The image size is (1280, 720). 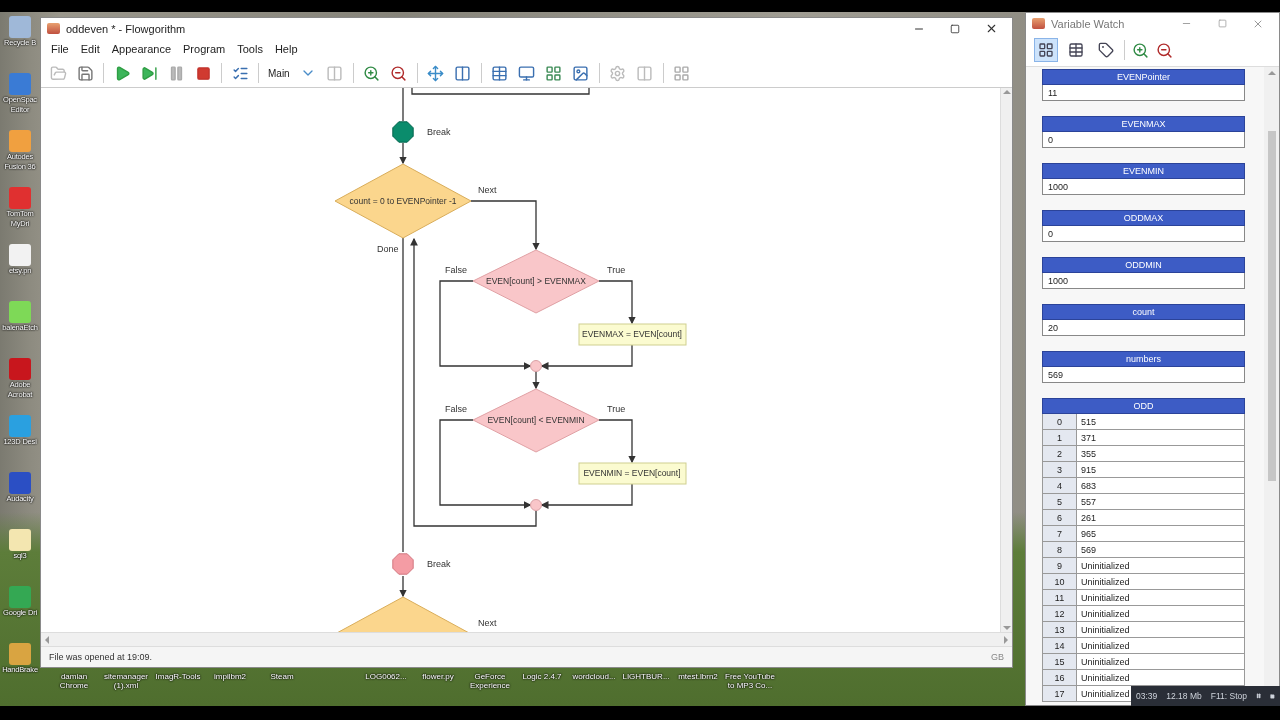 What do you see at coordinates (1184, 696) in the screenshot?
I see `file-size: 12.18 Mb` at bounding box center [1184, 696].